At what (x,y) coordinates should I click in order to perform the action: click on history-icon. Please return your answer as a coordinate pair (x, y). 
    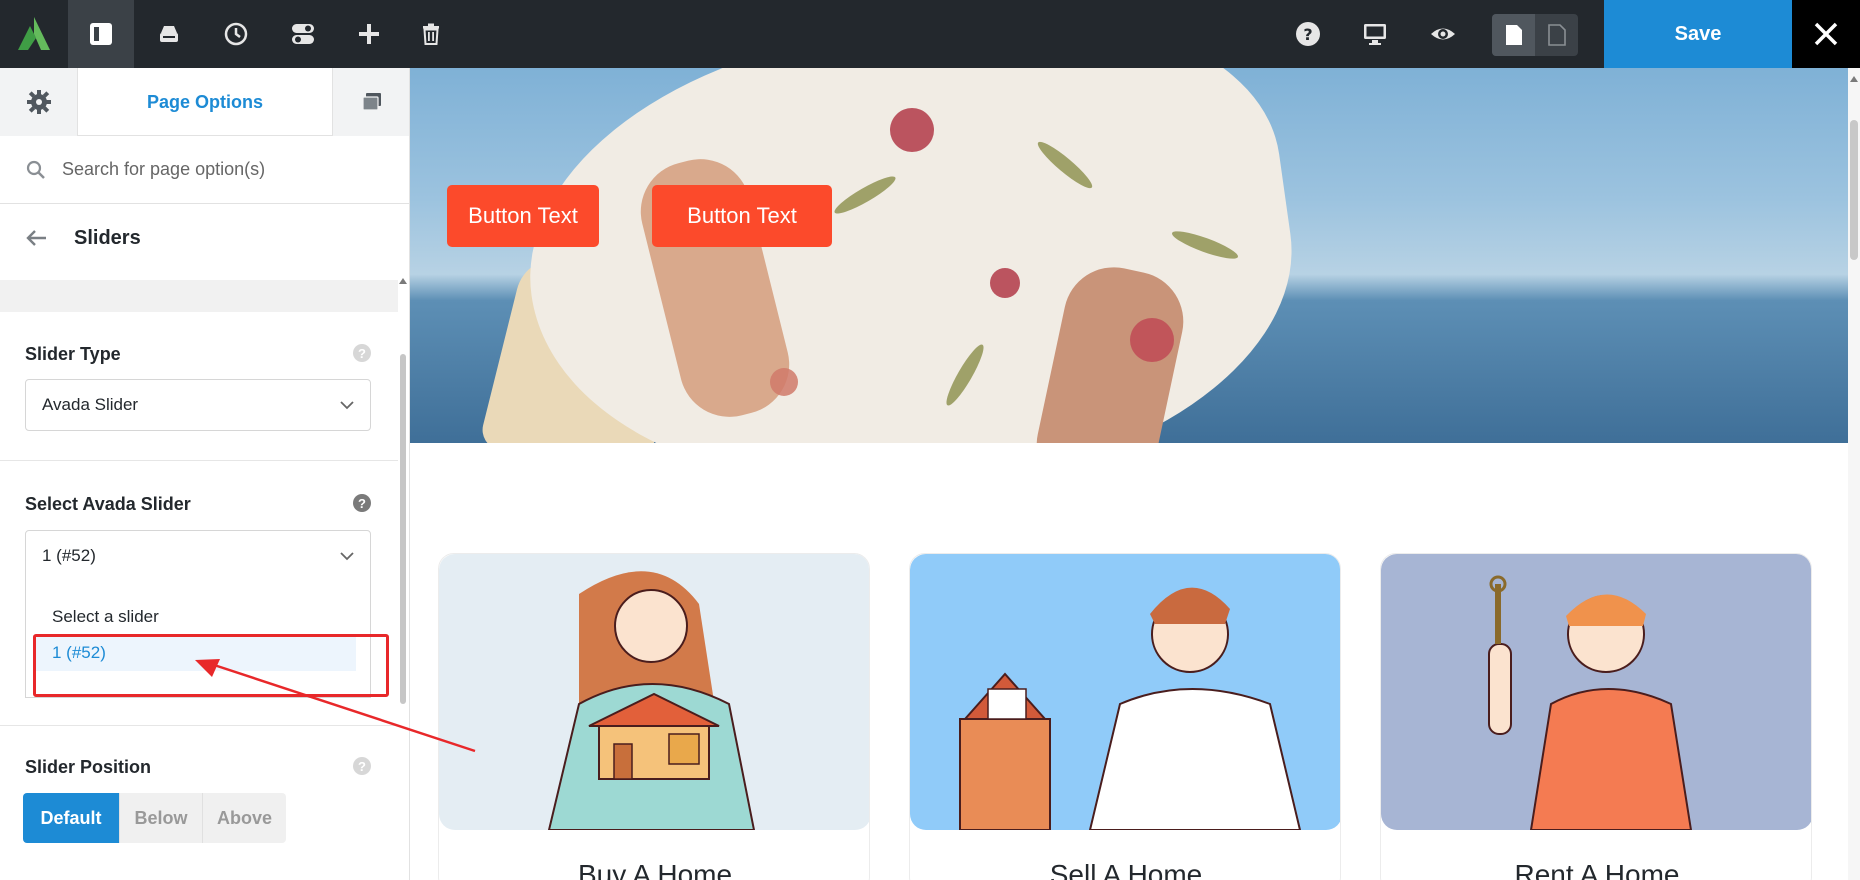
    Looking at the image, I should click on (236, 34).